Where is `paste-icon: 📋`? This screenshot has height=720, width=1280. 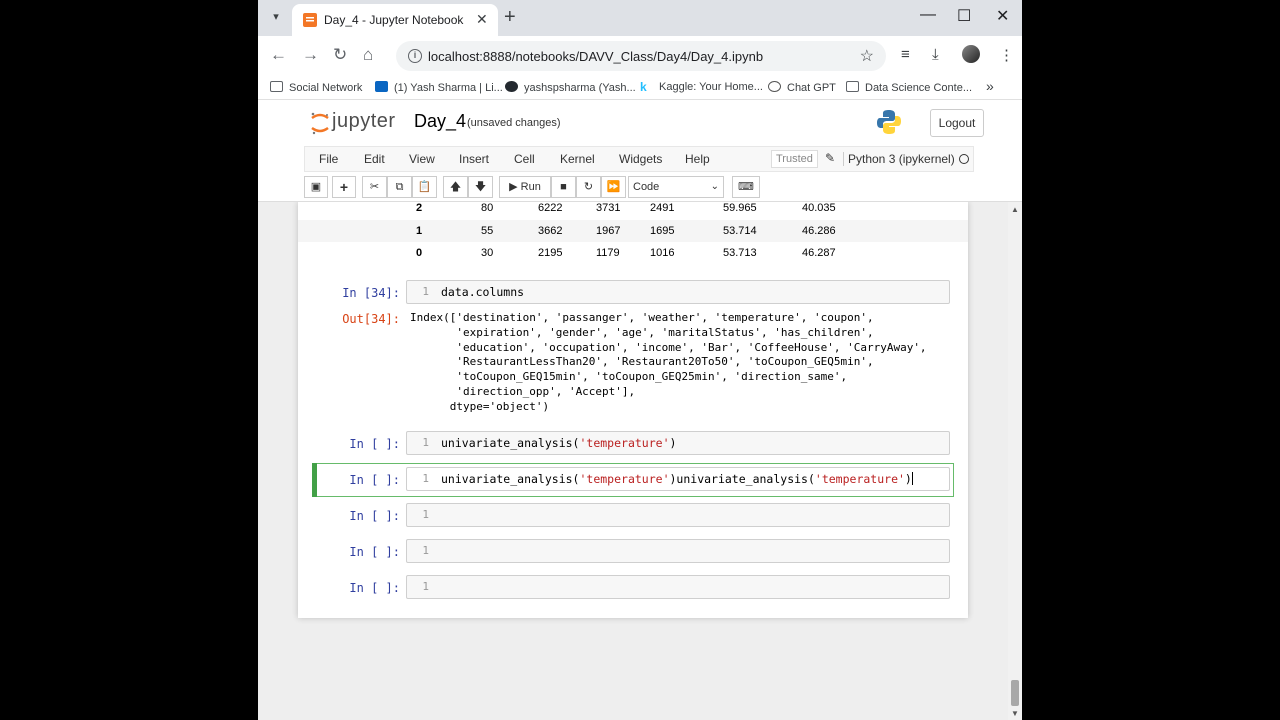
paste-icon: 📋 is located at coordinates (424, 187).